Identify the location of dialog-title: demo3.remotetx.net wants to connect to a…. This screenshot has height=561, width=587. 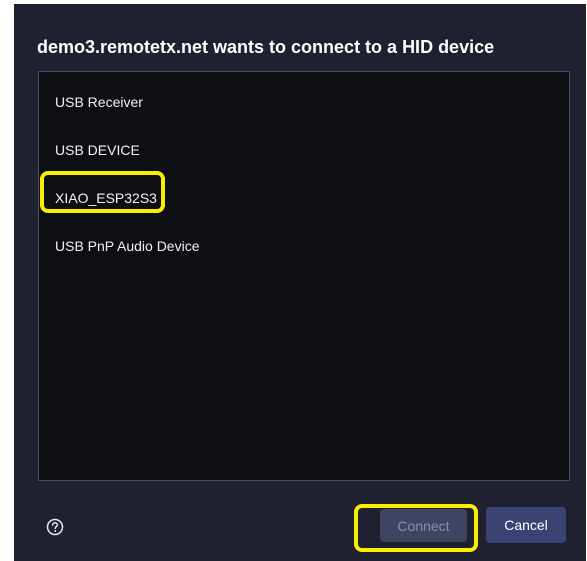
(266, 47).